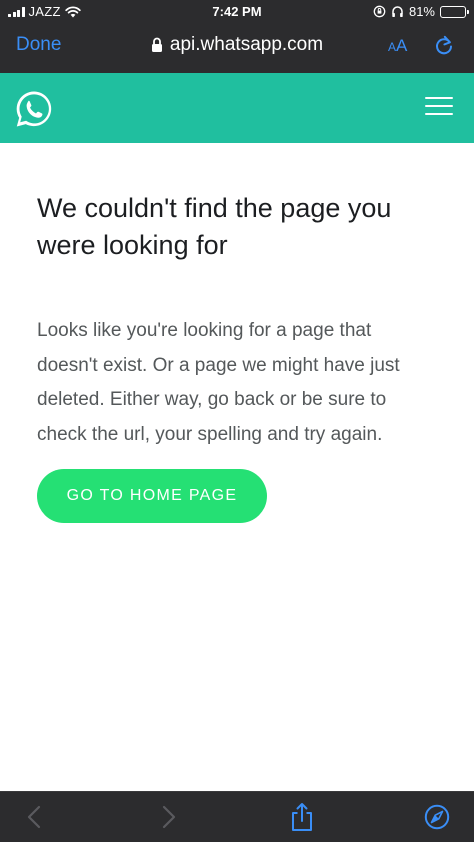 The image size is (474, 842). Describe the element at coordinates (35, 817) in the screenshot. I see `back-icon` at that location.